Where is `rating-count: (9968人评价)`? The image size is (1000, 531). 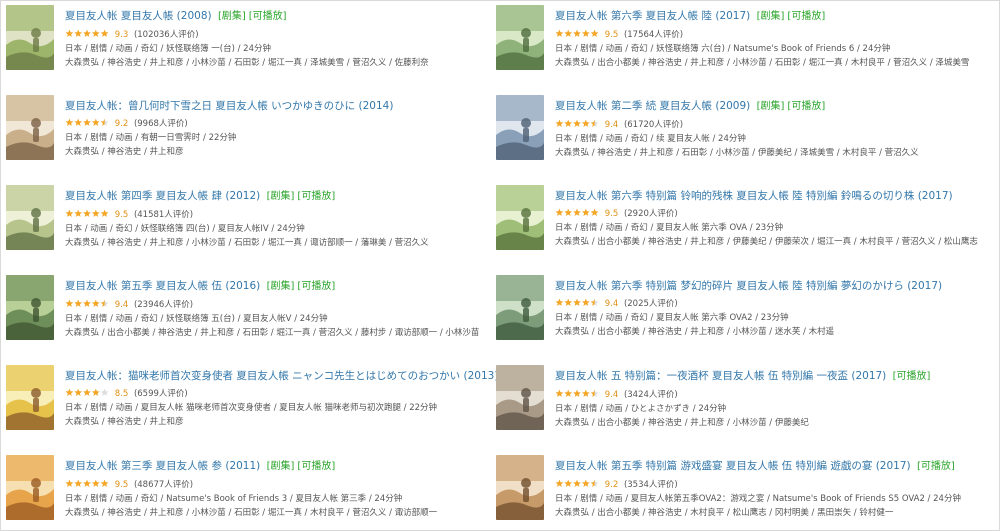
rating-count: (9968人评价) is located at coordinates (160, 124).